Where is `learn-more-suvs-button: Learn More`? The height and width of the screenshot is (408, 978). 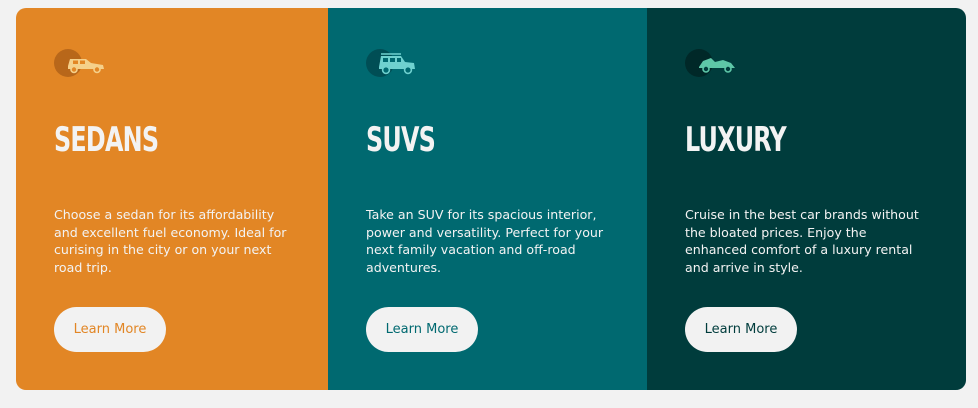 learn-more-suvs-button: Learn More is located at coordinates (422, 329).